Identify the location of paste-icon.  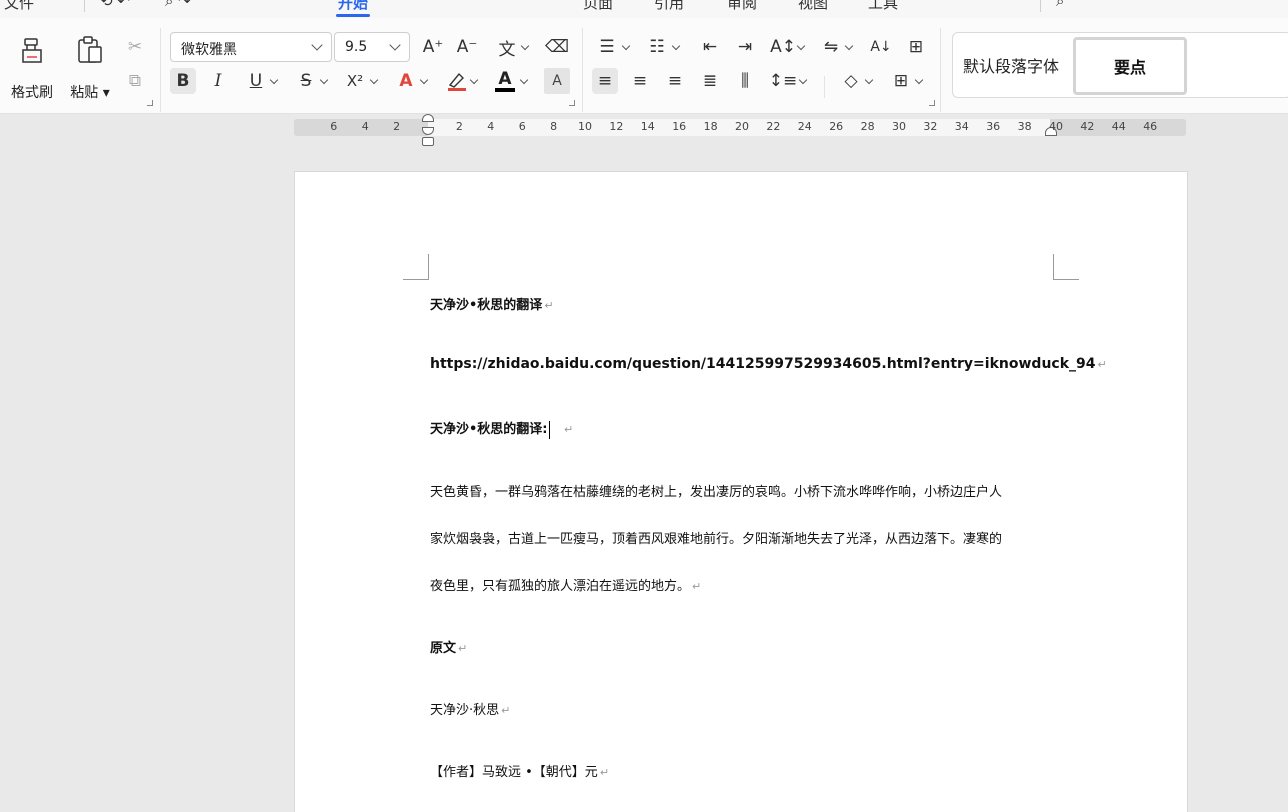
(90, 49).